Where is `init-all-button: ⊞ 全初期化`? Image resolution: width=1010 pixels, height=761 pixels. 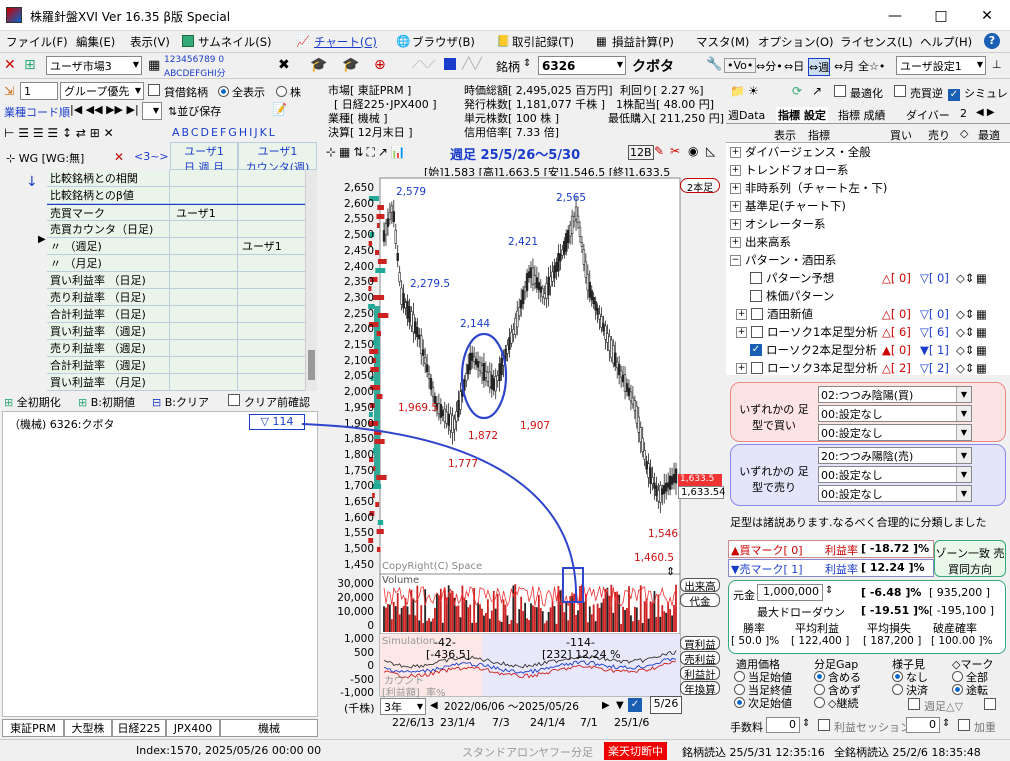
init-all-button: ⊞ 全初期化 is located at coordinates (32, 402).